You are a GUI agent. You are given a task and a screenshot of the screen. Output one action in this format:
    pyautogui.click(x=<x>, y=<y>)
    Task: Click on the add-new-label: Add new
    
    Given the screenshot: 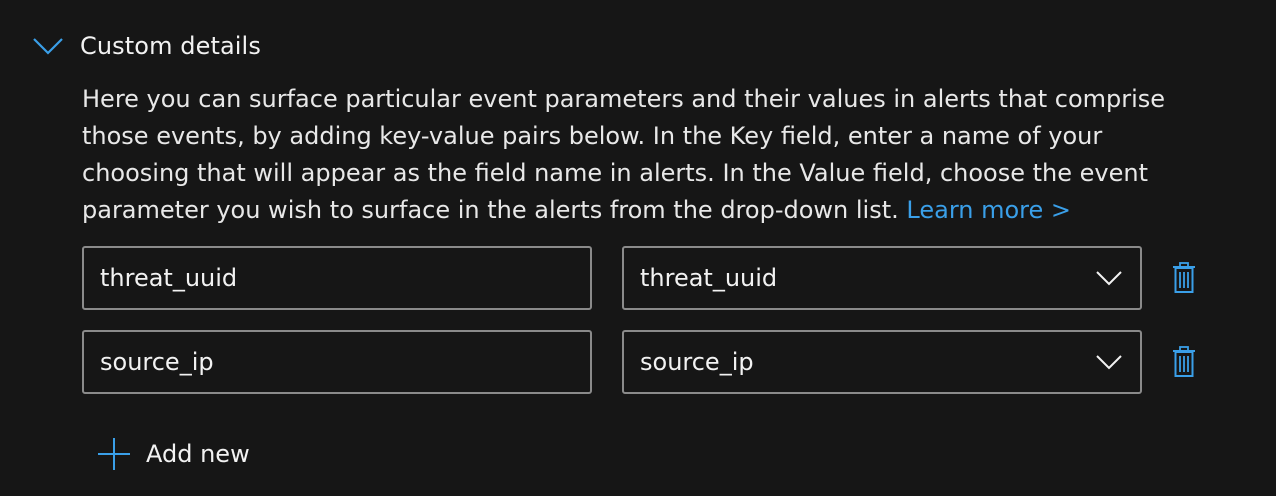 What is the action you would take?
    pyautogui.click(x=198, y=454)
    